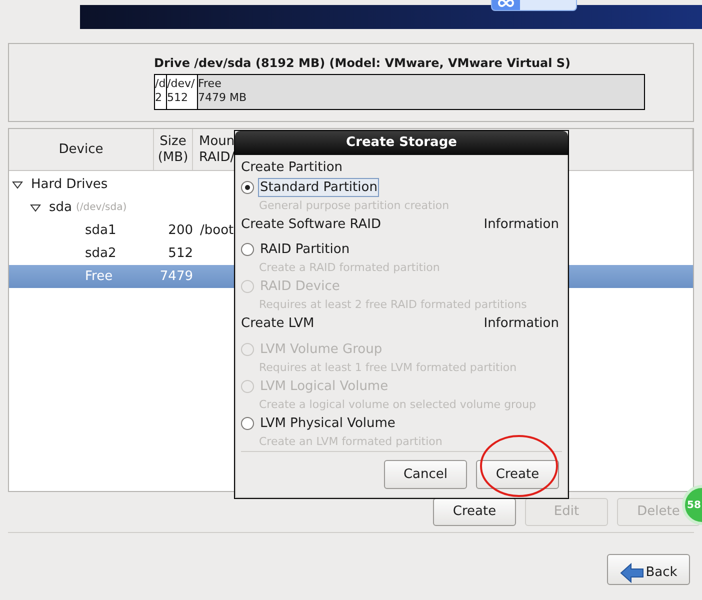 The image size is (702, 600). What do you see at coordinates (100, 253) in the screenshot?
I see `device-name: sda2` at bounding box center [100, 253].